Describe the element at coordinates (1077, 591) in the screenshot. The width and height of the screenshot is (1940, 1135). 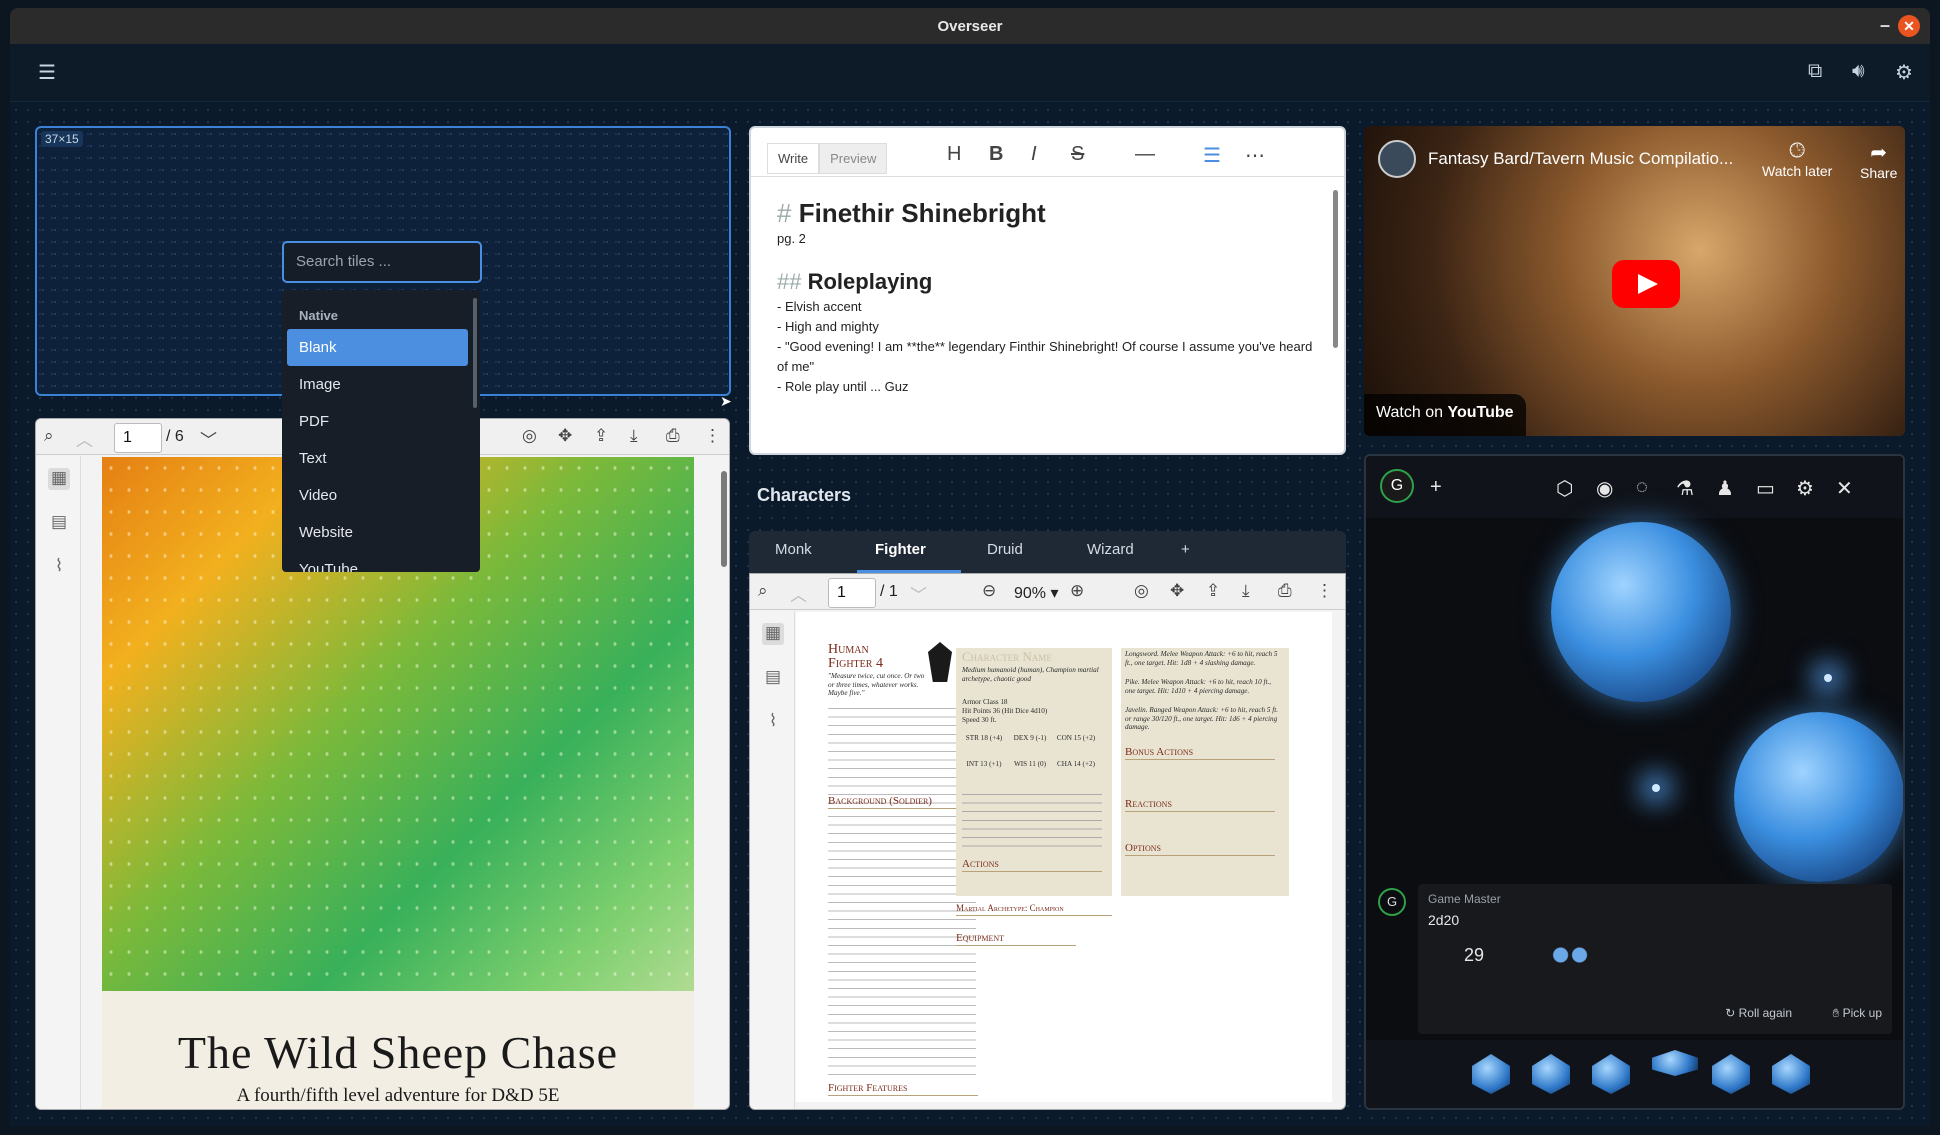
I see `zoom-in-icon: ⊕` at that location.